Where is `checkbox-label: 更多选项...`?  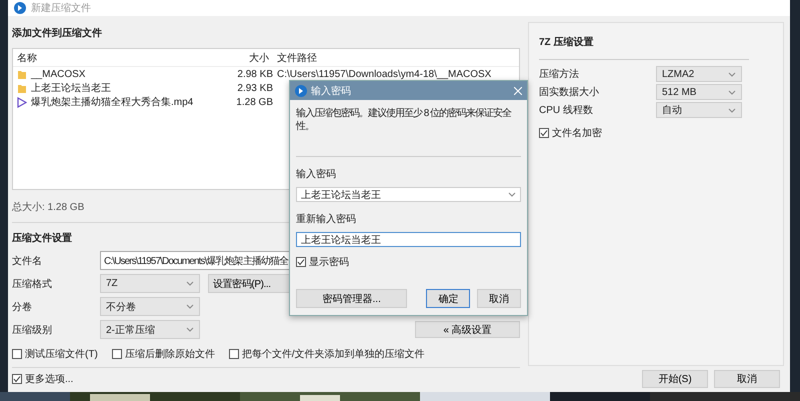 checkbox-label: 更多选项... is located at coordinates (49, 379).